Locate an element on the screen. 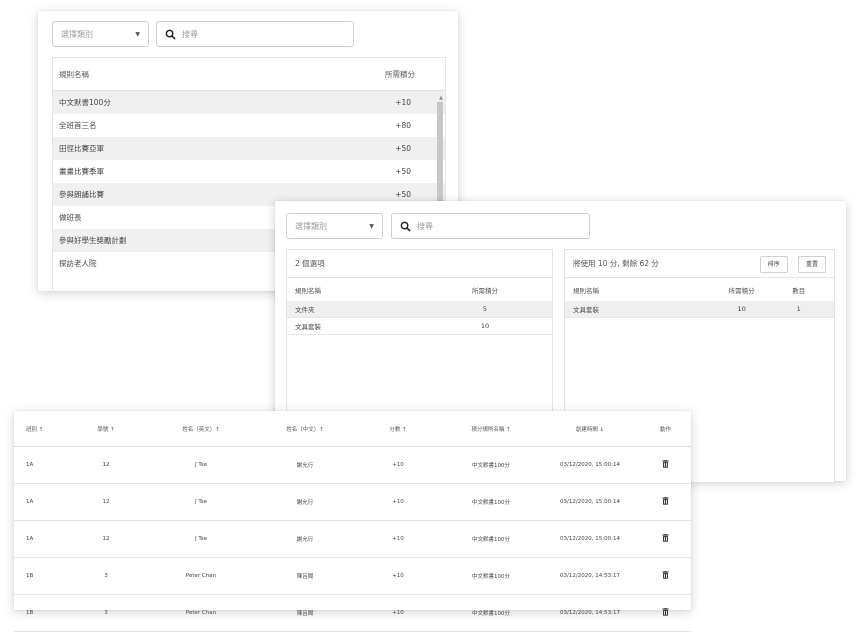 The height and width of the screenshot is (632, 864). option-name: 文具套裝 is located at coordinates (308, 327).